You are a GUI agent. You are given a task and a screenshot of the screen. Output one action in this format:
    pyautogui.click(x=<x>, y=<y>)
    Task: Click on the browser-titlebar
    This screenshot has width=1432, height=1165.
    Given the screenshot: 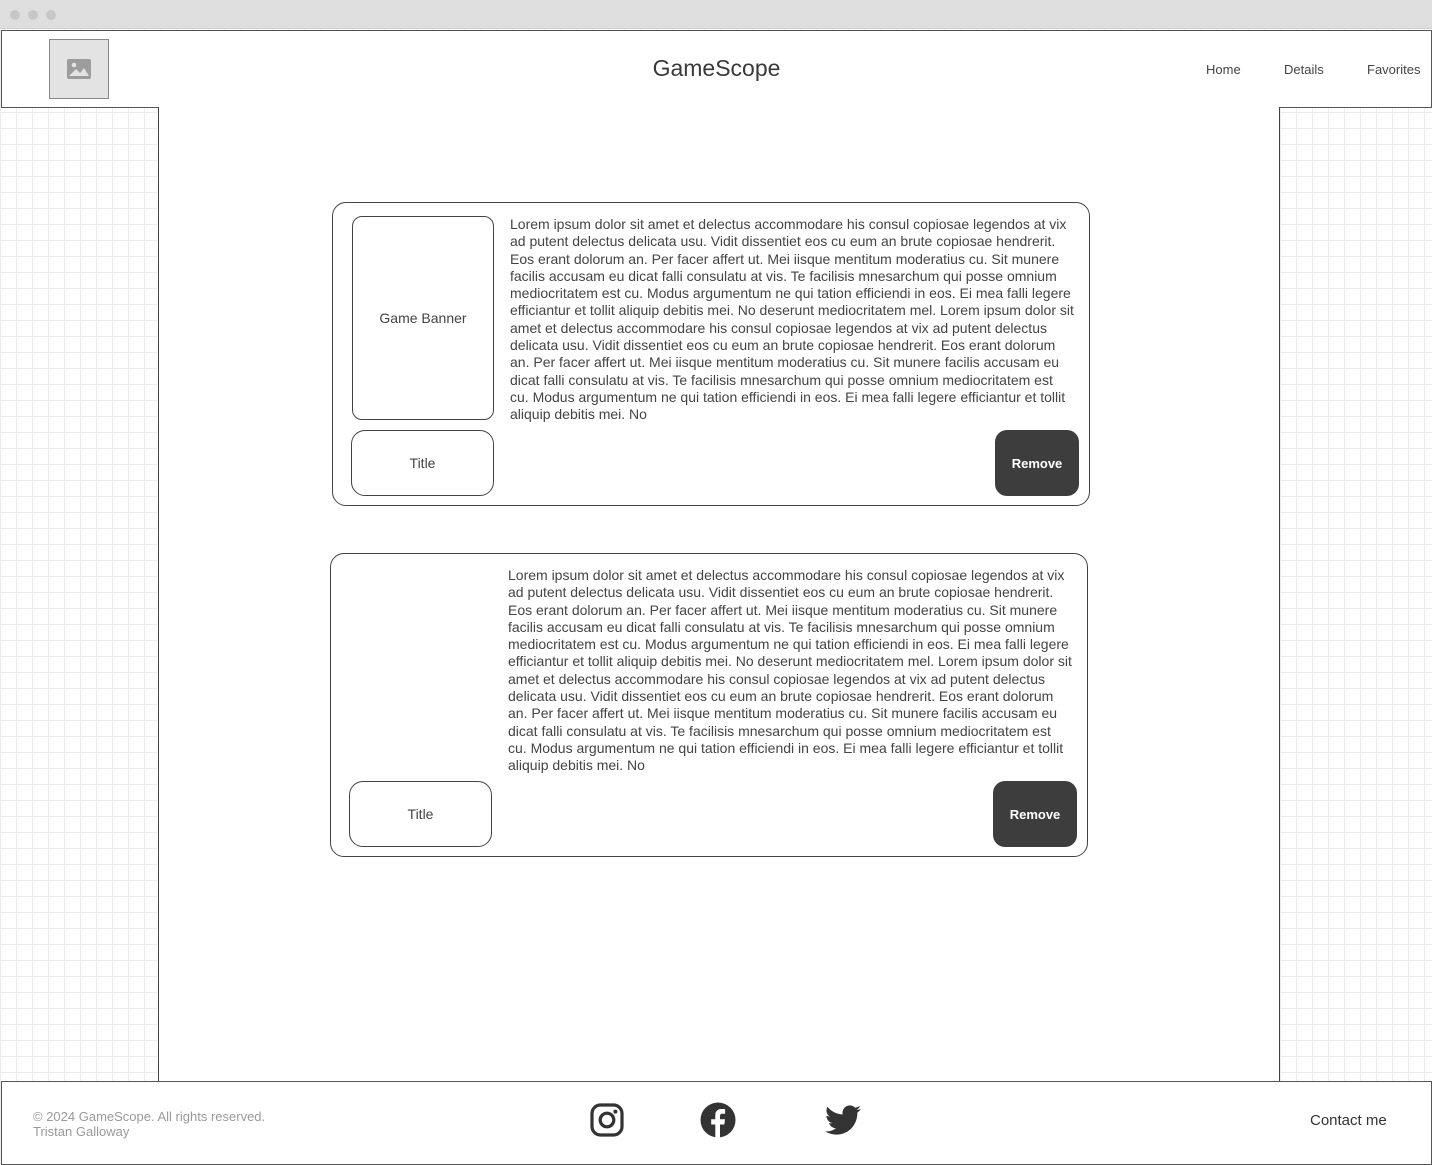 What is the action you would take?
    pyautogui.click(x=716, y=14)
    